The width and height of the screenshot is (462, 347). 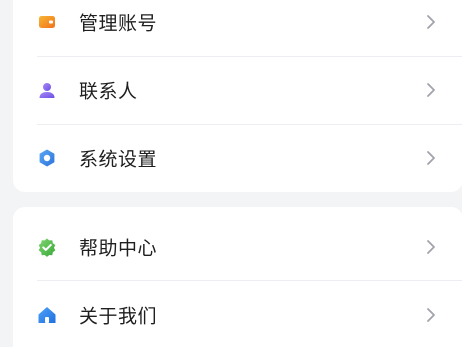 I want to click on menu-item-label: 联系人, so click(x=108, y=91).